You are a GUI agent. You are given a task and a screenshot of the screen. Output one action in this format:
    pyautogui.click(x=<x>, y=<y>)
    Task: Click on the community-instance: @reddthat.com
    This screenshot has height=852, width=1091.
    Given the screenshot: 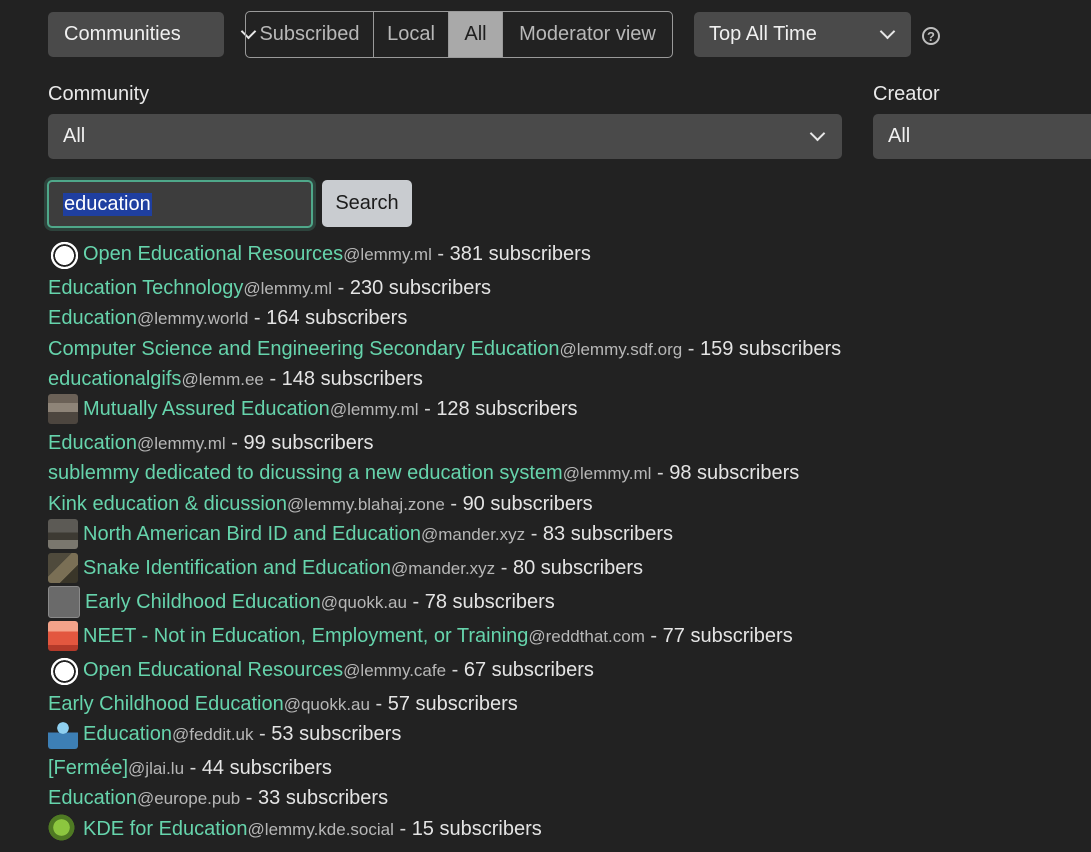 What is the action you would take?
    pyautogui.click(x=586, y=636)
    